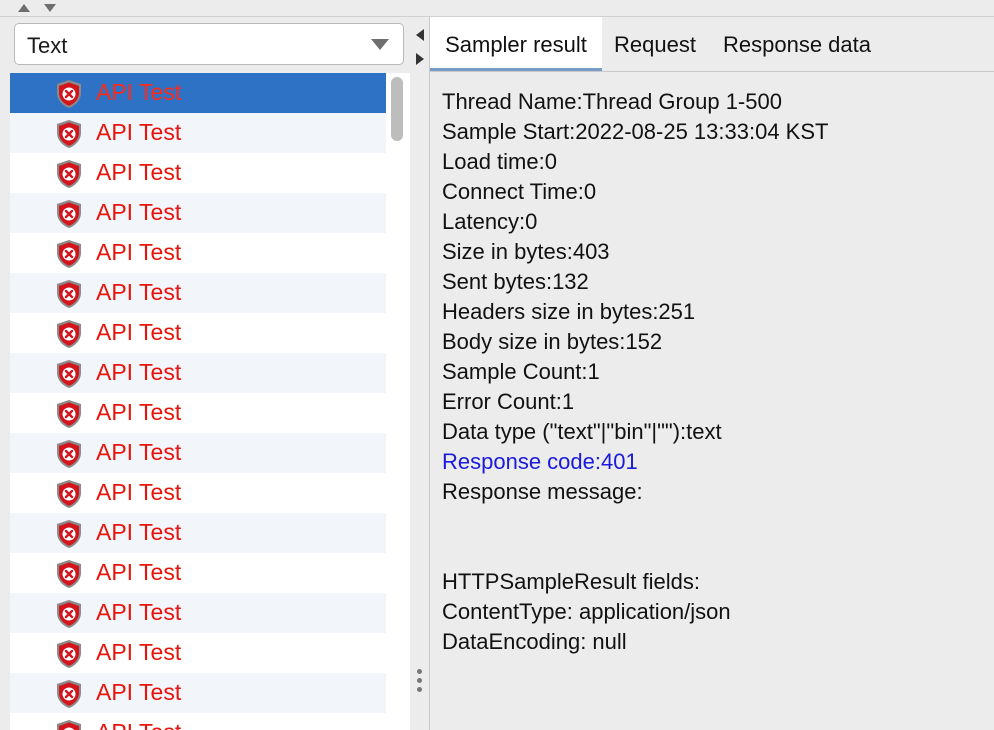 The width and height of the screenshot is (994, 730). I want to click on data-encoding: DataEncoding: null, so click(534, 641).